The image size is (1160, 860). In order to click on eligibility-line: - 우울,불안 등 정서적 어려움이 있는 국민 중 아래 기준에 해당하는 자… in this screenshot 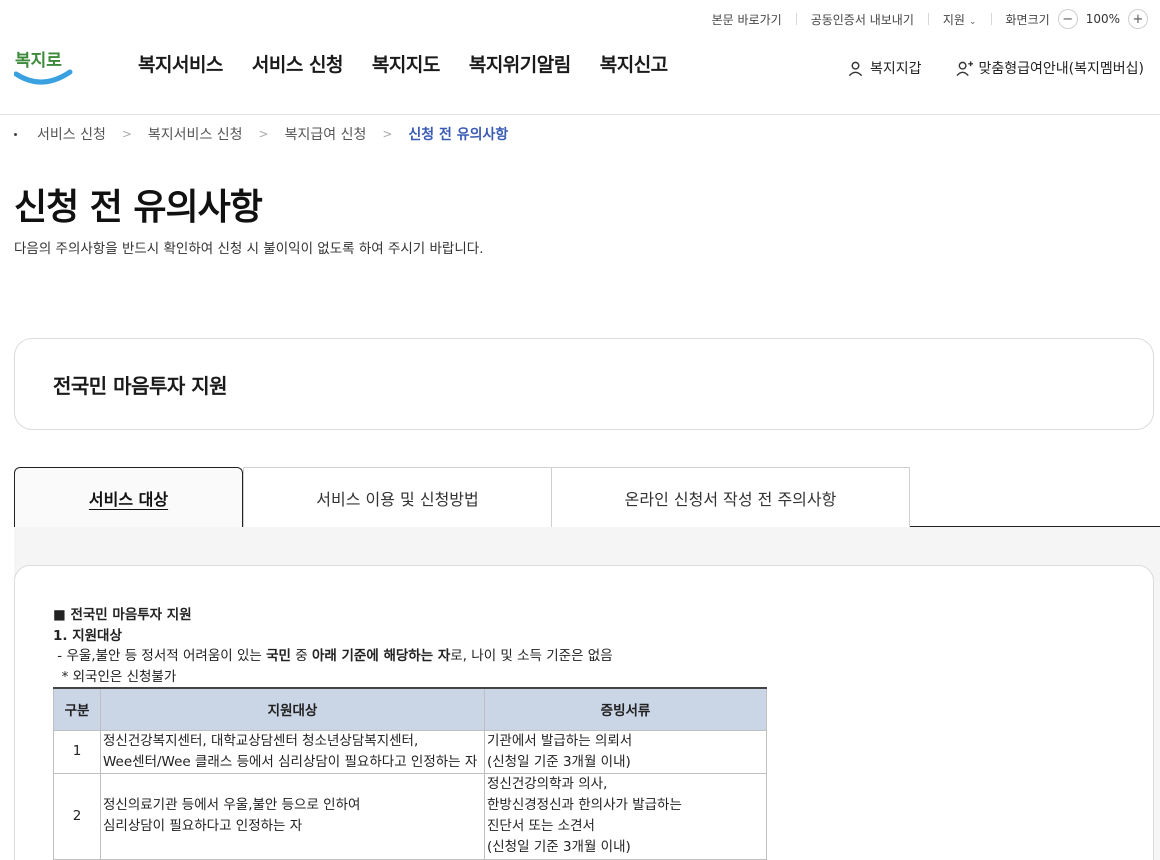, I will do `click(333, 656)`.